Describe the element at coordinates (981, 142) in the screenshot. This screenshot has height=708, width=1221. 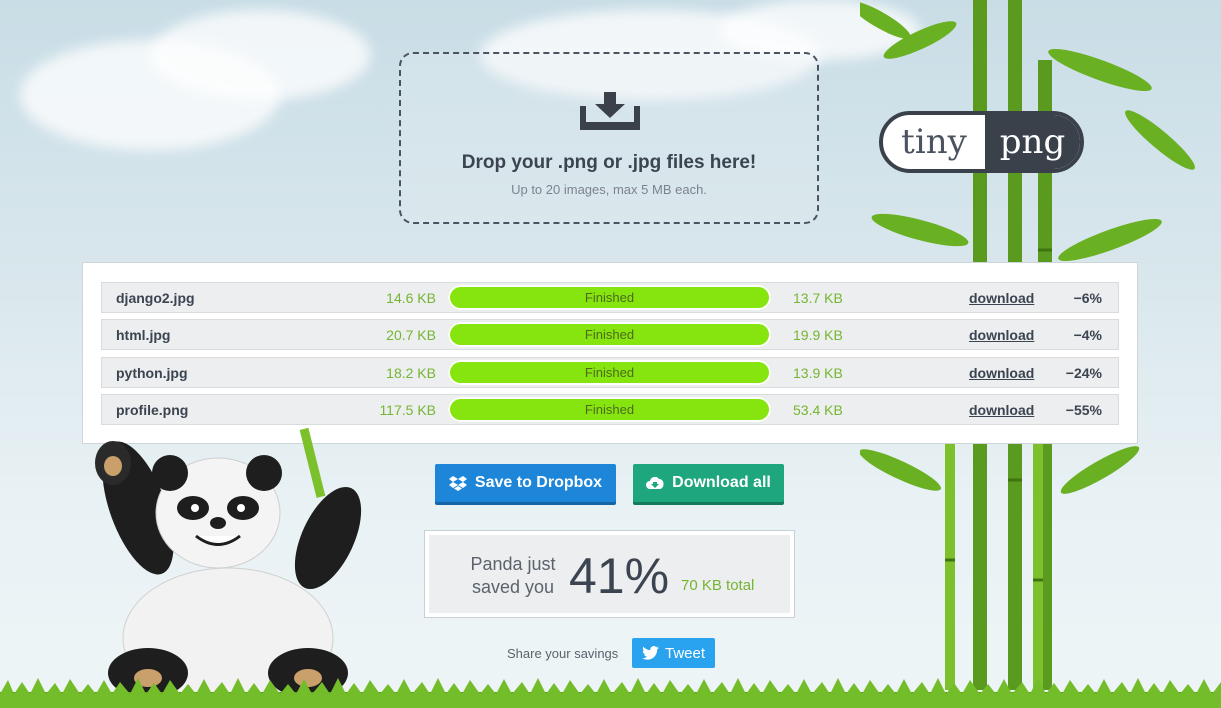
I see `tinypng-logo: tiny png` at that location.